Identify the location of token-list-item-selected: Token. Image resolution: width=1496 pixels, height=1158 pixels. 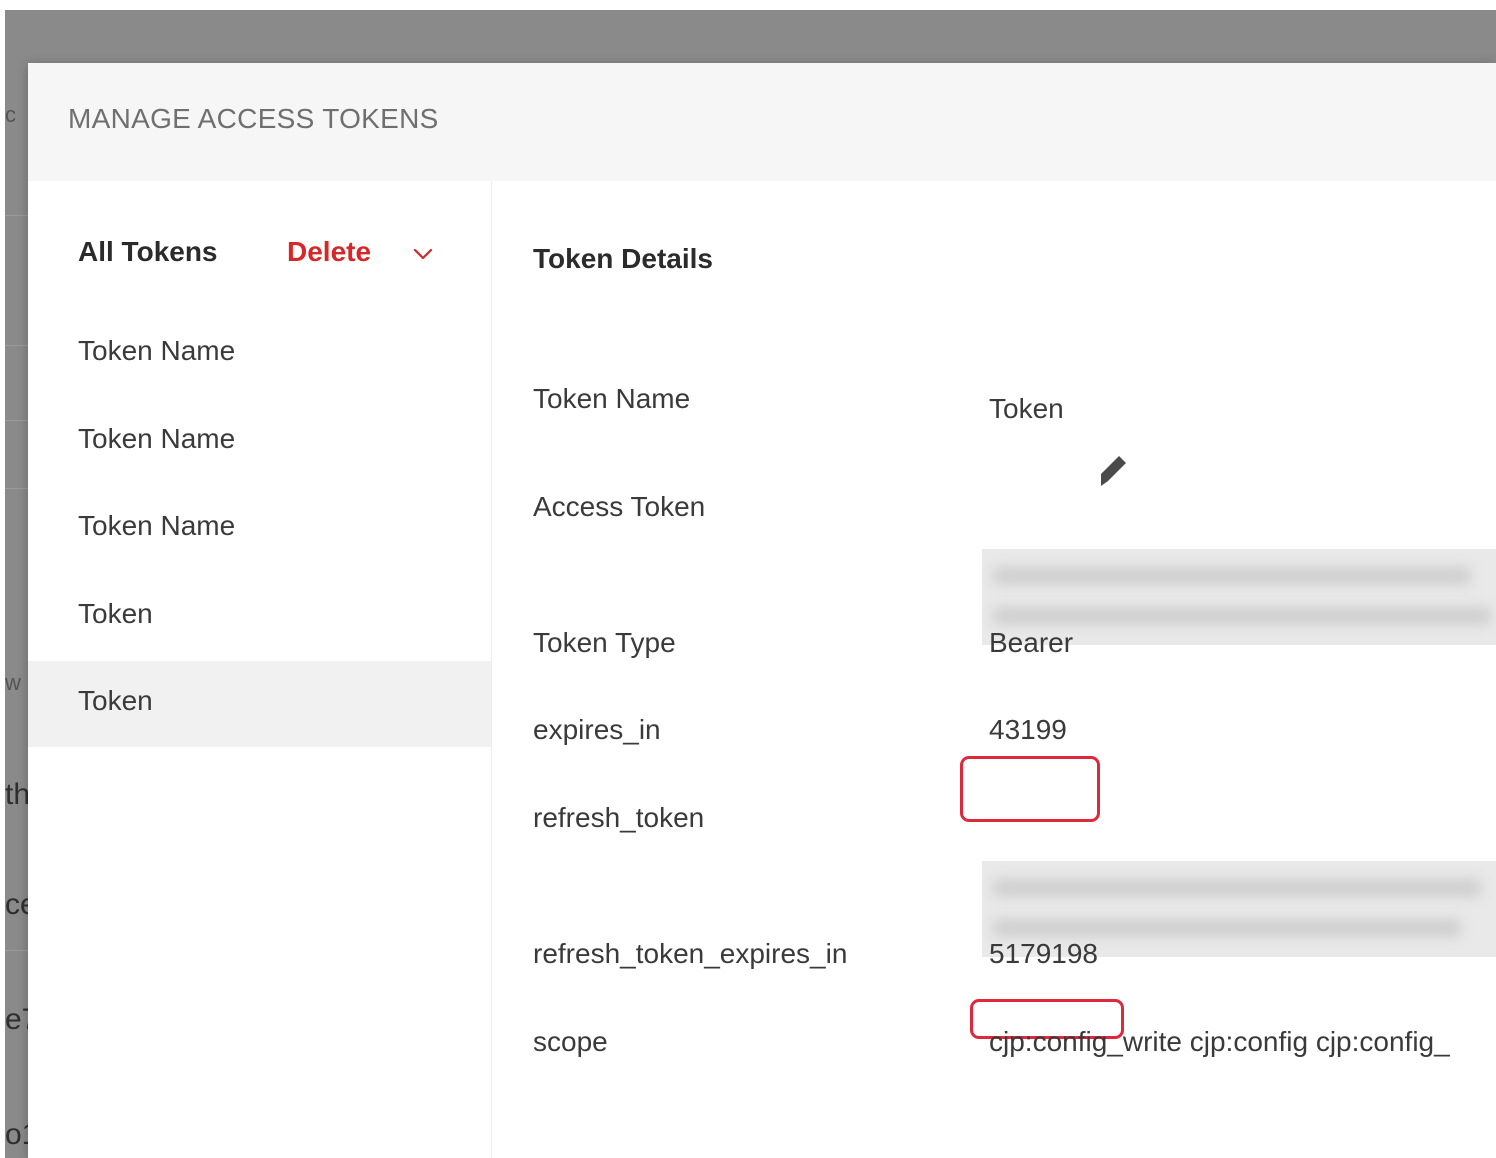
(259, 704).